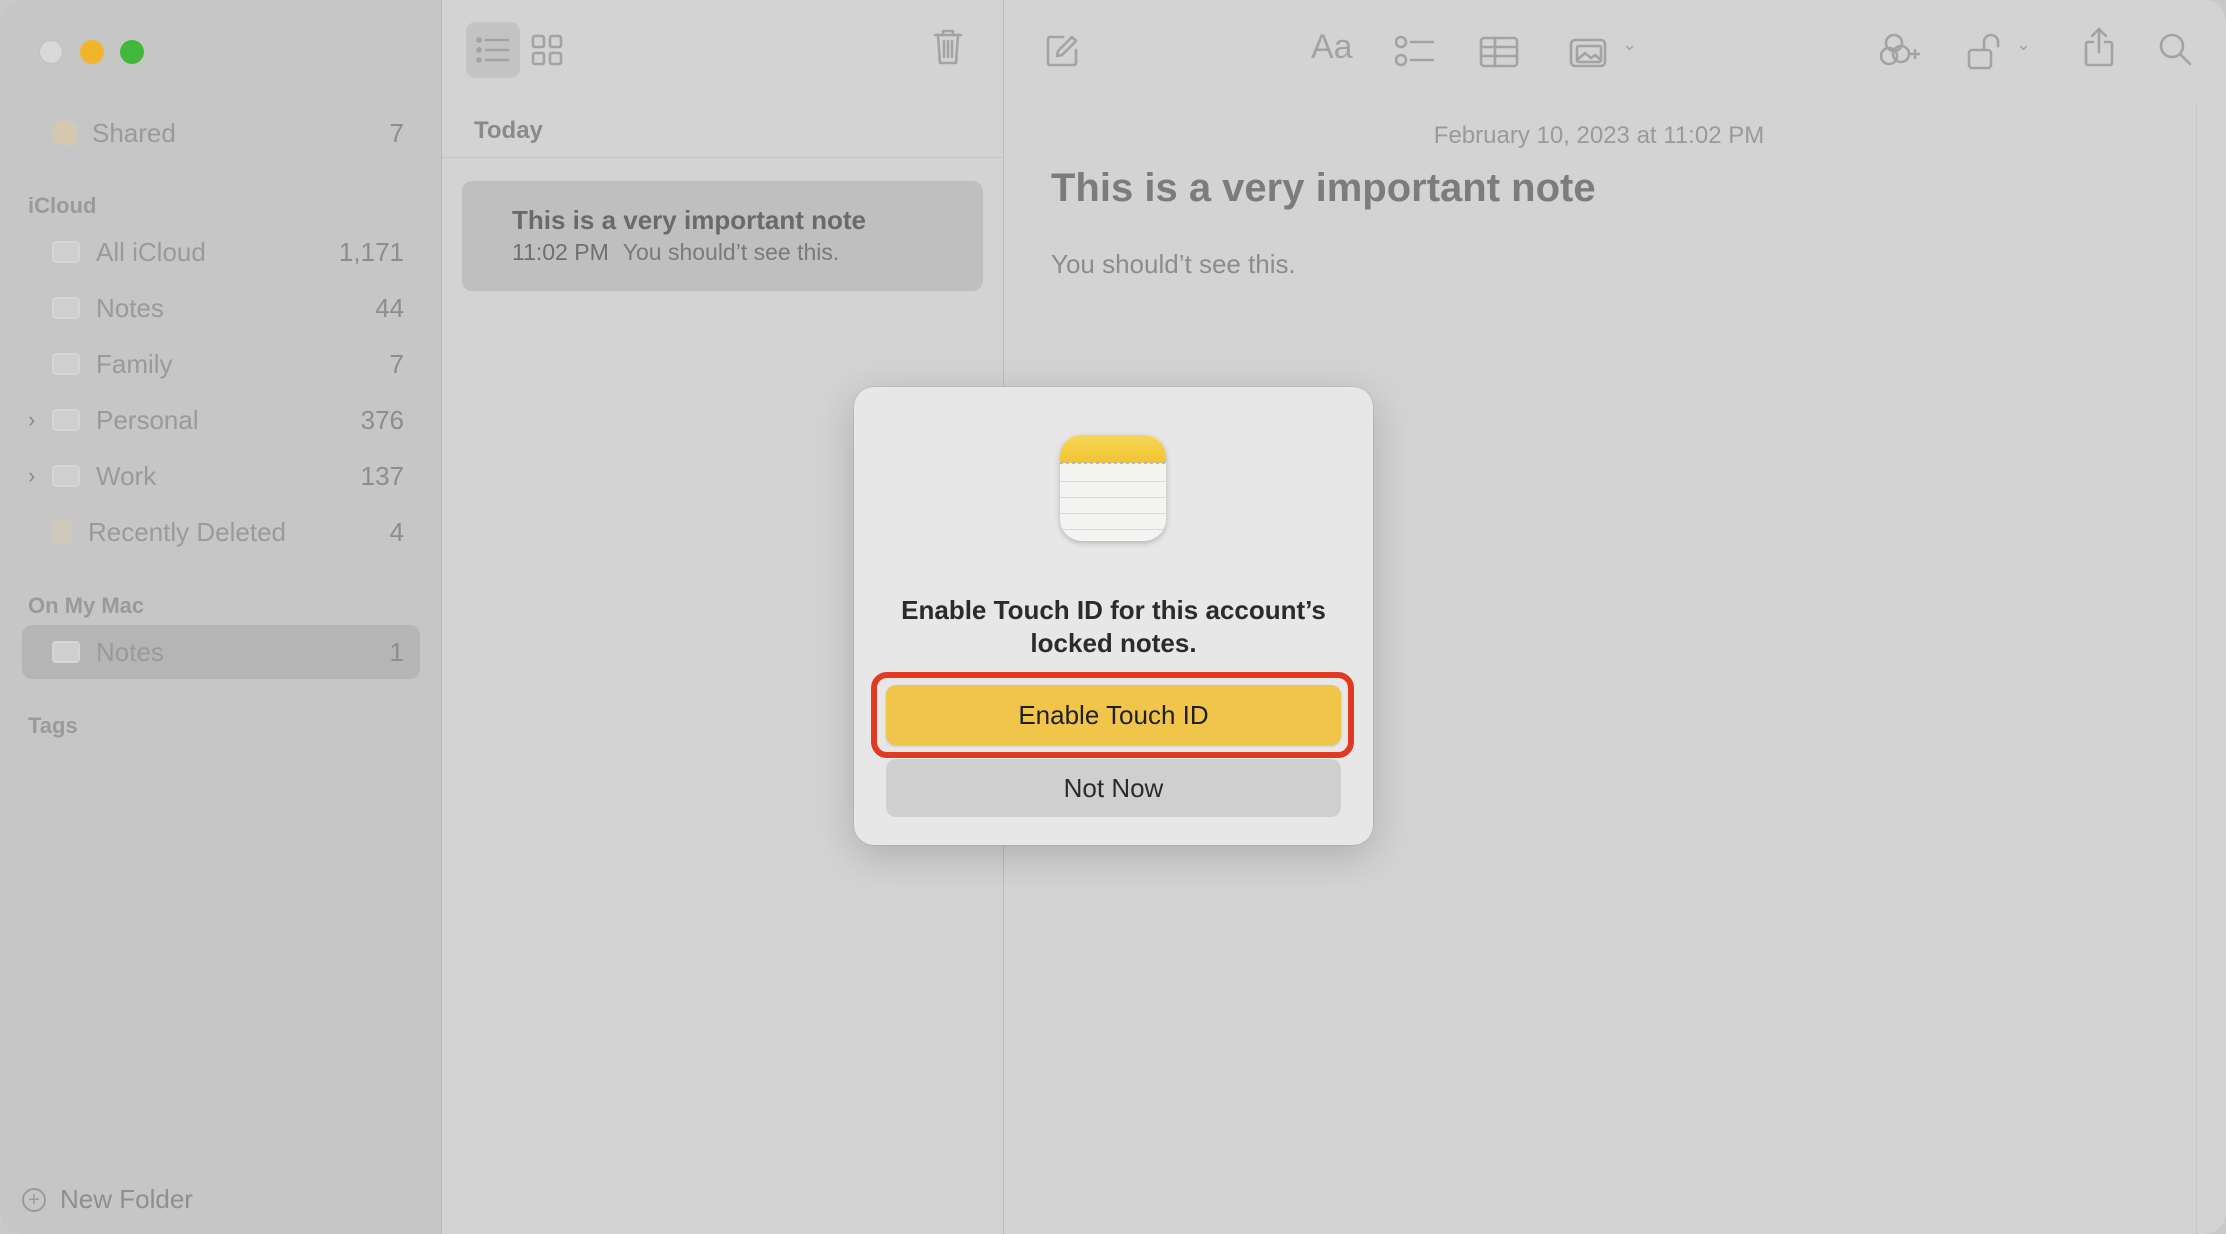 The height and width of the screenshot is (1234, 2226). I want to click on table-icon, so click(1499, 52).